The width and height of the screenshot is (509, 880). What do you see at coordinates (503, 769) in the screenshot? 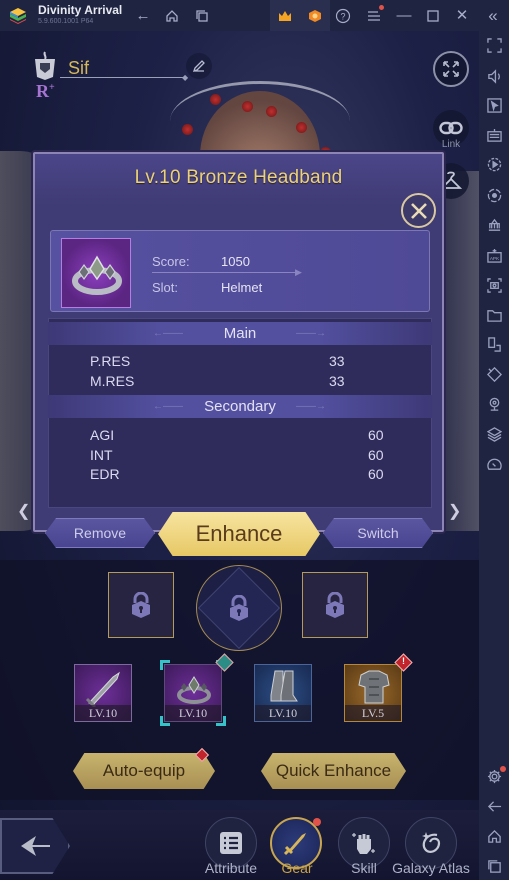
I see `settings-notification-dot` at bounding box center [503, 769].